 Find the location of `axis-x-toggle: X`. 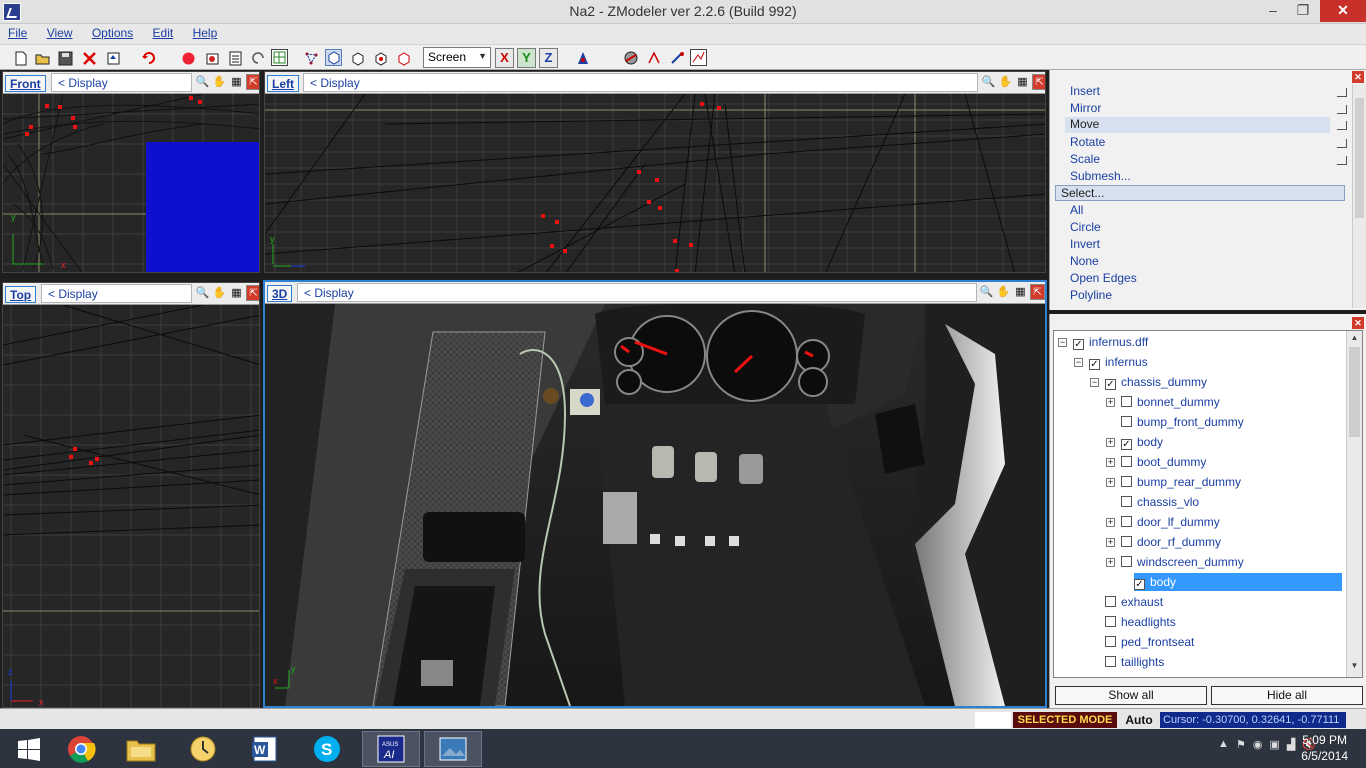

axis-x-toggle: X is located at coordinates (504, 58).